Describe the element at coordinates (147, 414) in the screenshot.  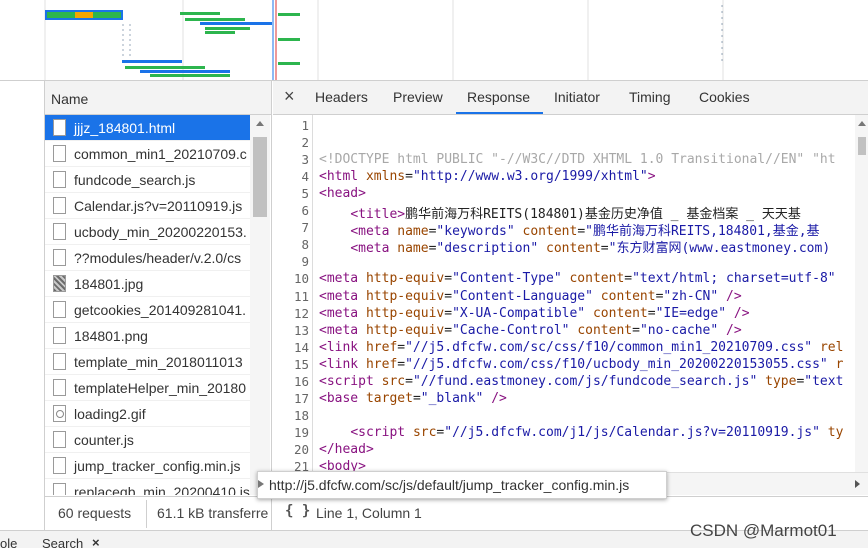
I see `request-row: loading2.gif` at that location.